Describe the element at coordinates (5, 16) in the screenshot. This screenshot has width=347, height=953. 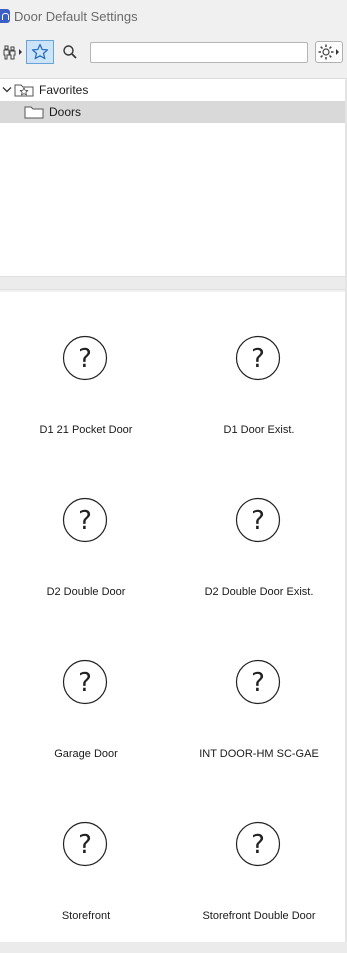
I see `app-icon` at that location.